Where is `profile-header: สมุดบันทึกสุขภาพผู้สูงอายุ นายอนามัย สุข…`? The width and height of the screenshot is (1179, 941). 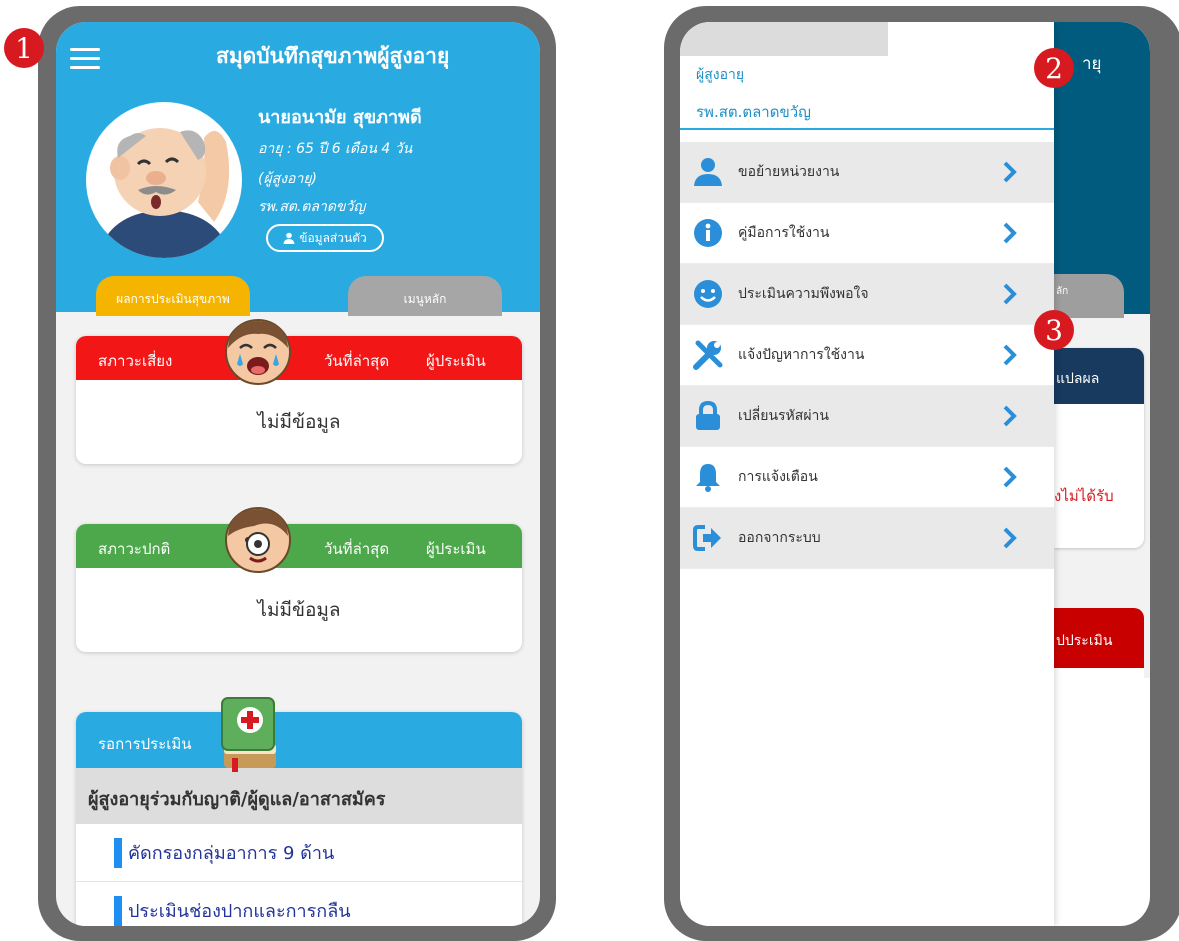
profile-header: สมุดบันทึกสุขภาพผู้สูงอายุ นายอนามัย สุข… is located at coordinates (298, 169).